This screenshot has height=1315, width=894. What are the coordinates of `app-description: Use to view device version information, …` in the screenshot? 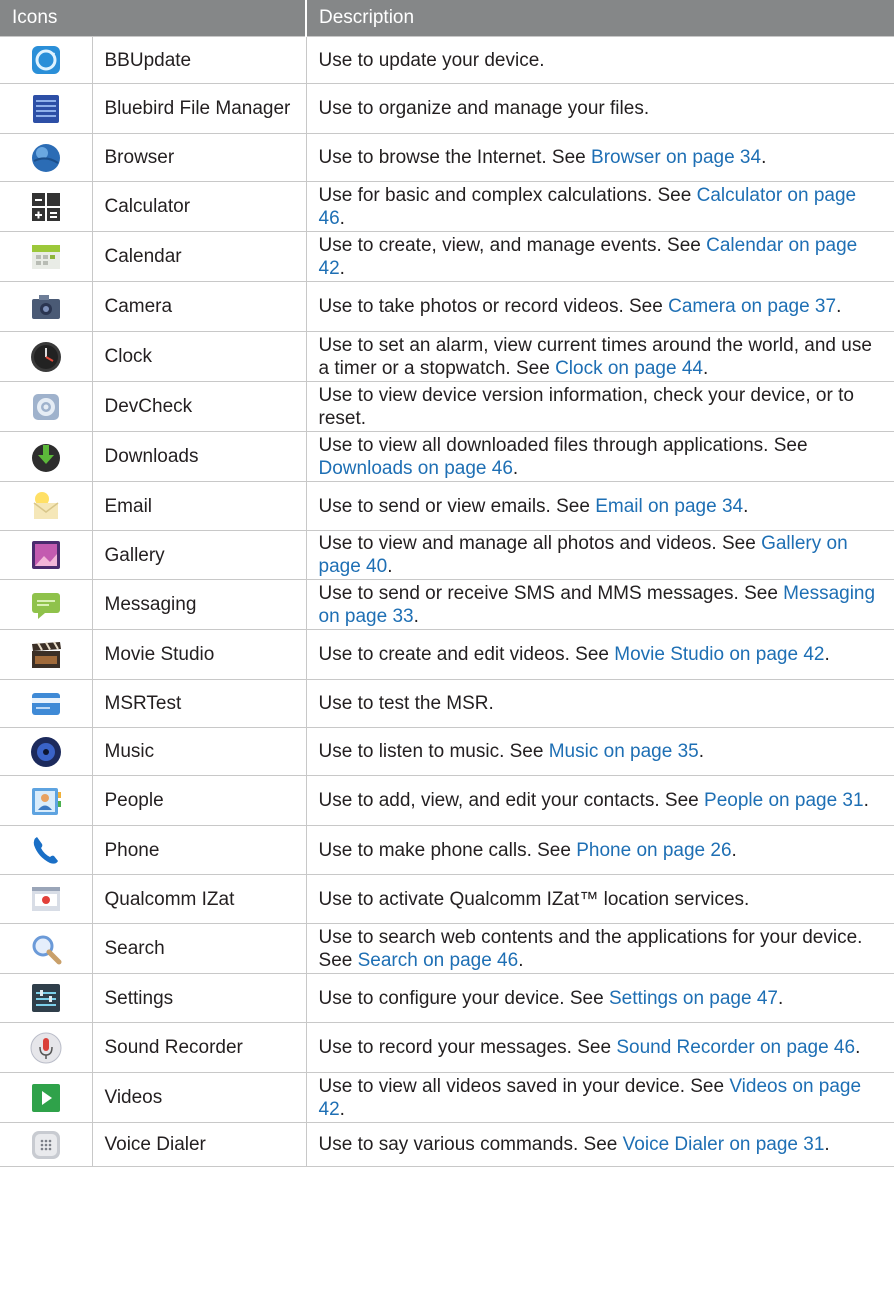 It's located at (599, 406).